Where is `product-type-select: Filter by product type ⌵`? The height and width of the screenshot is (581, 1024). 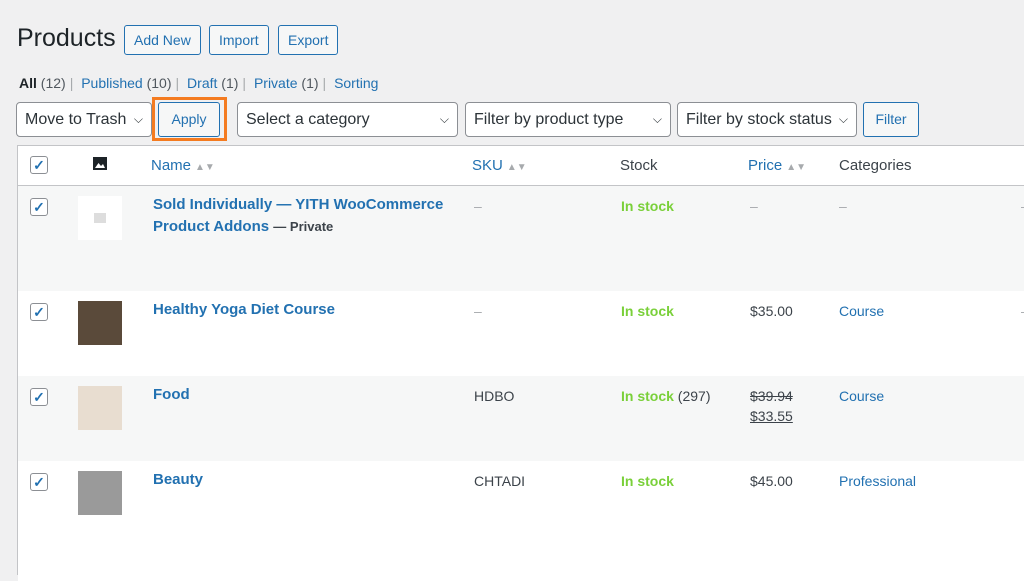
product-type-select: Filter by product type ⌵ is located at coordinates (568, 119).